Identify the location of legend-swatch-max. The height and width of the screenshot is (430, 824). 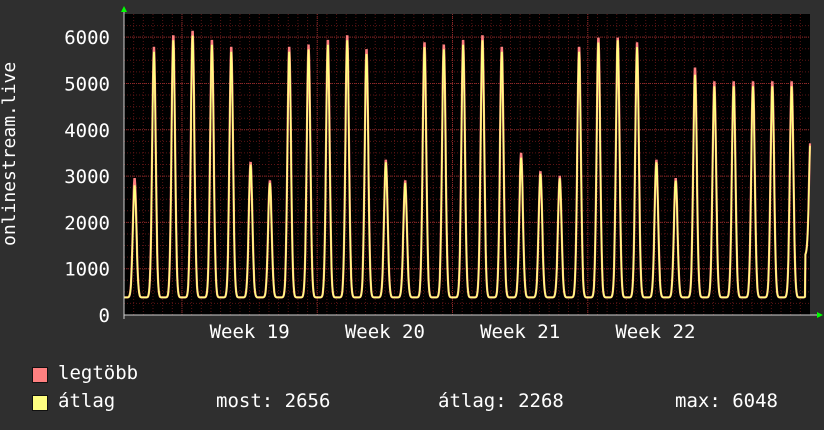
(40, 375).